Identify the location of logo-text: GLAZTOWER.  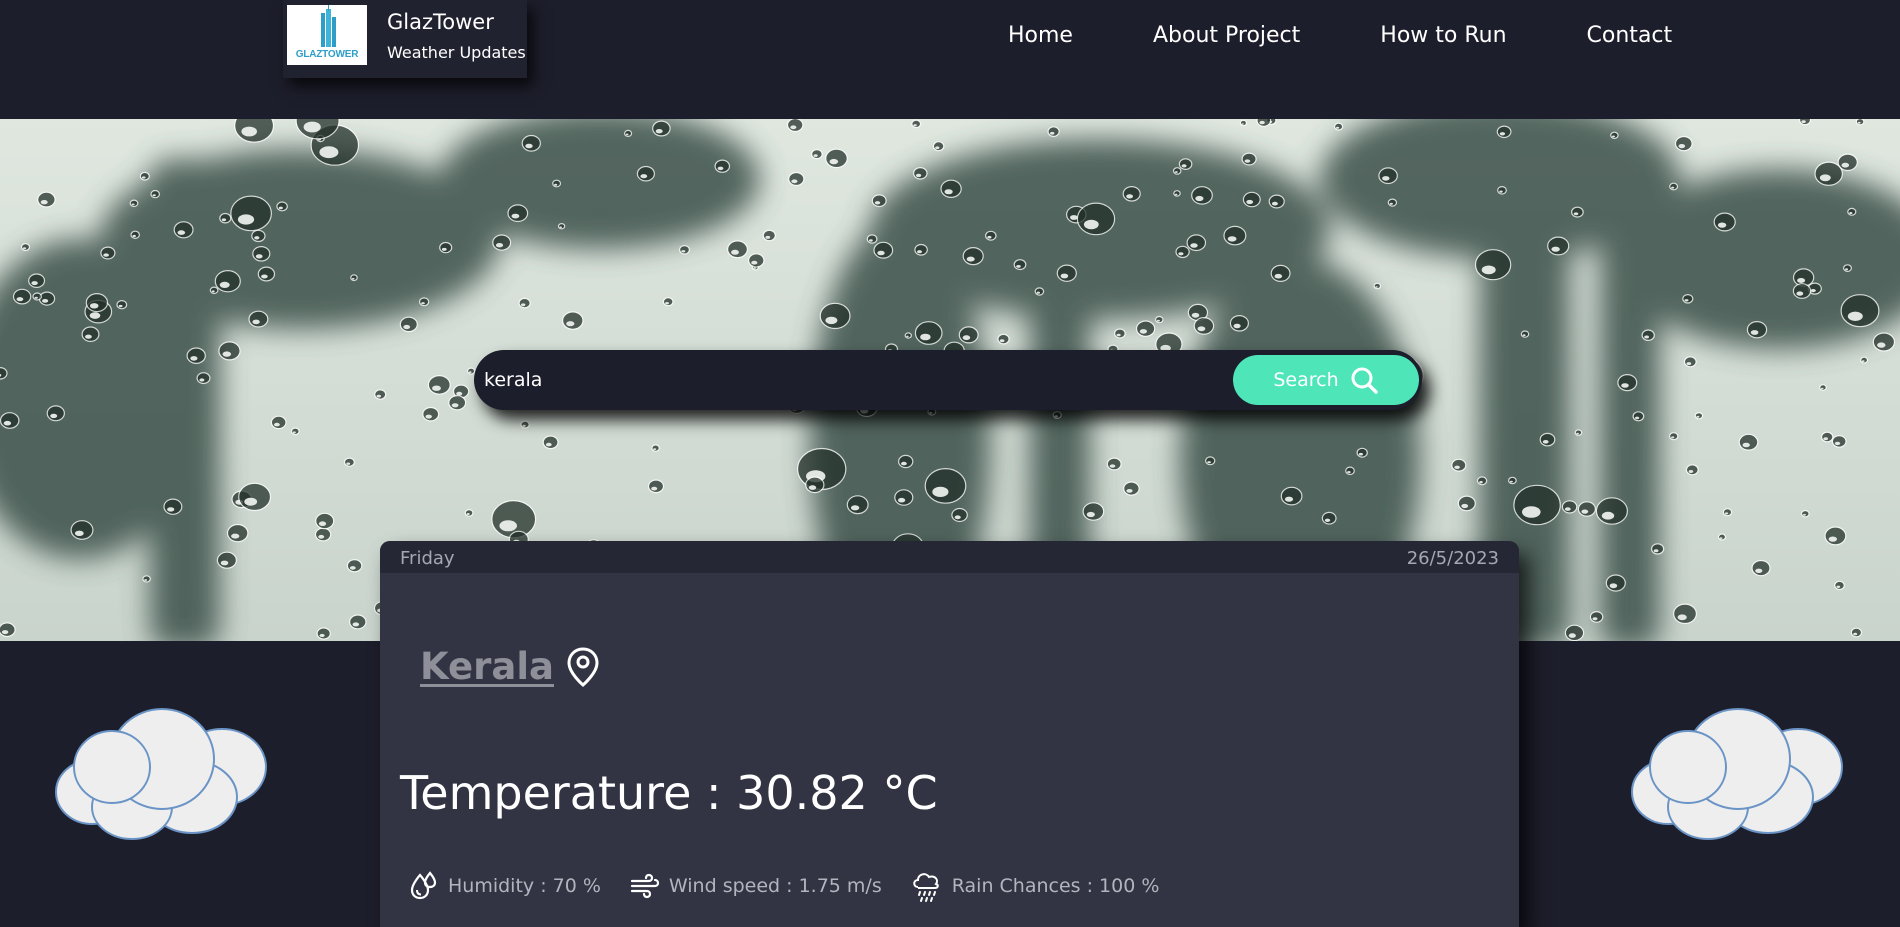
(327, 54).